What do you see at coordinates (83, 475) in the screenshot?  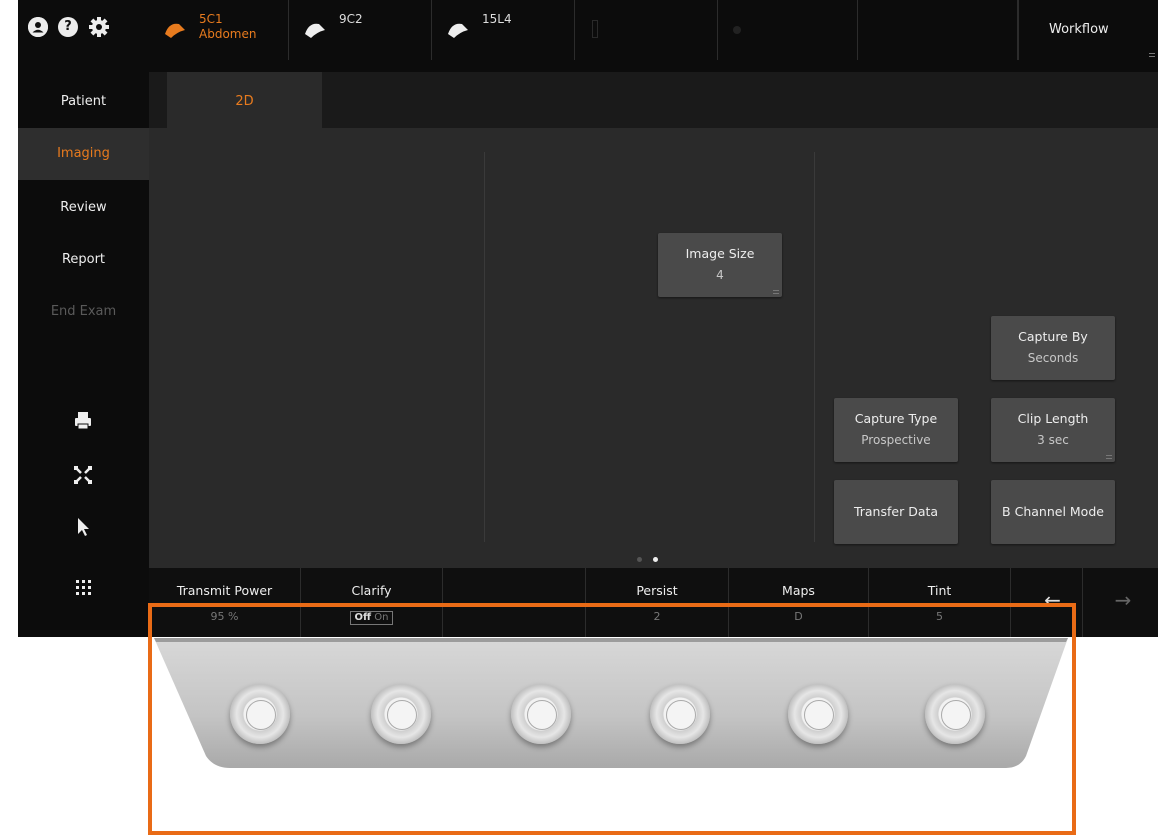 I see `fullscreen-icon` at bounding box center [83, 475].